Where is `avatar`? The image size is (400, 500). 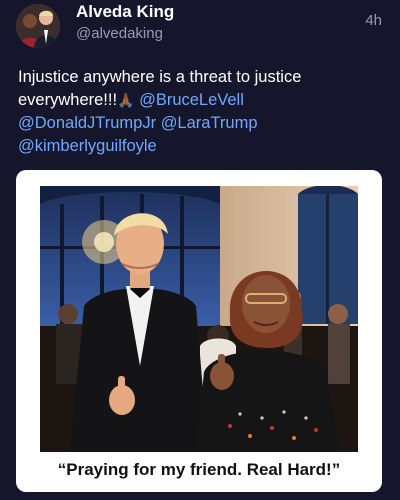 avatar is located at coordinates (38, 26).